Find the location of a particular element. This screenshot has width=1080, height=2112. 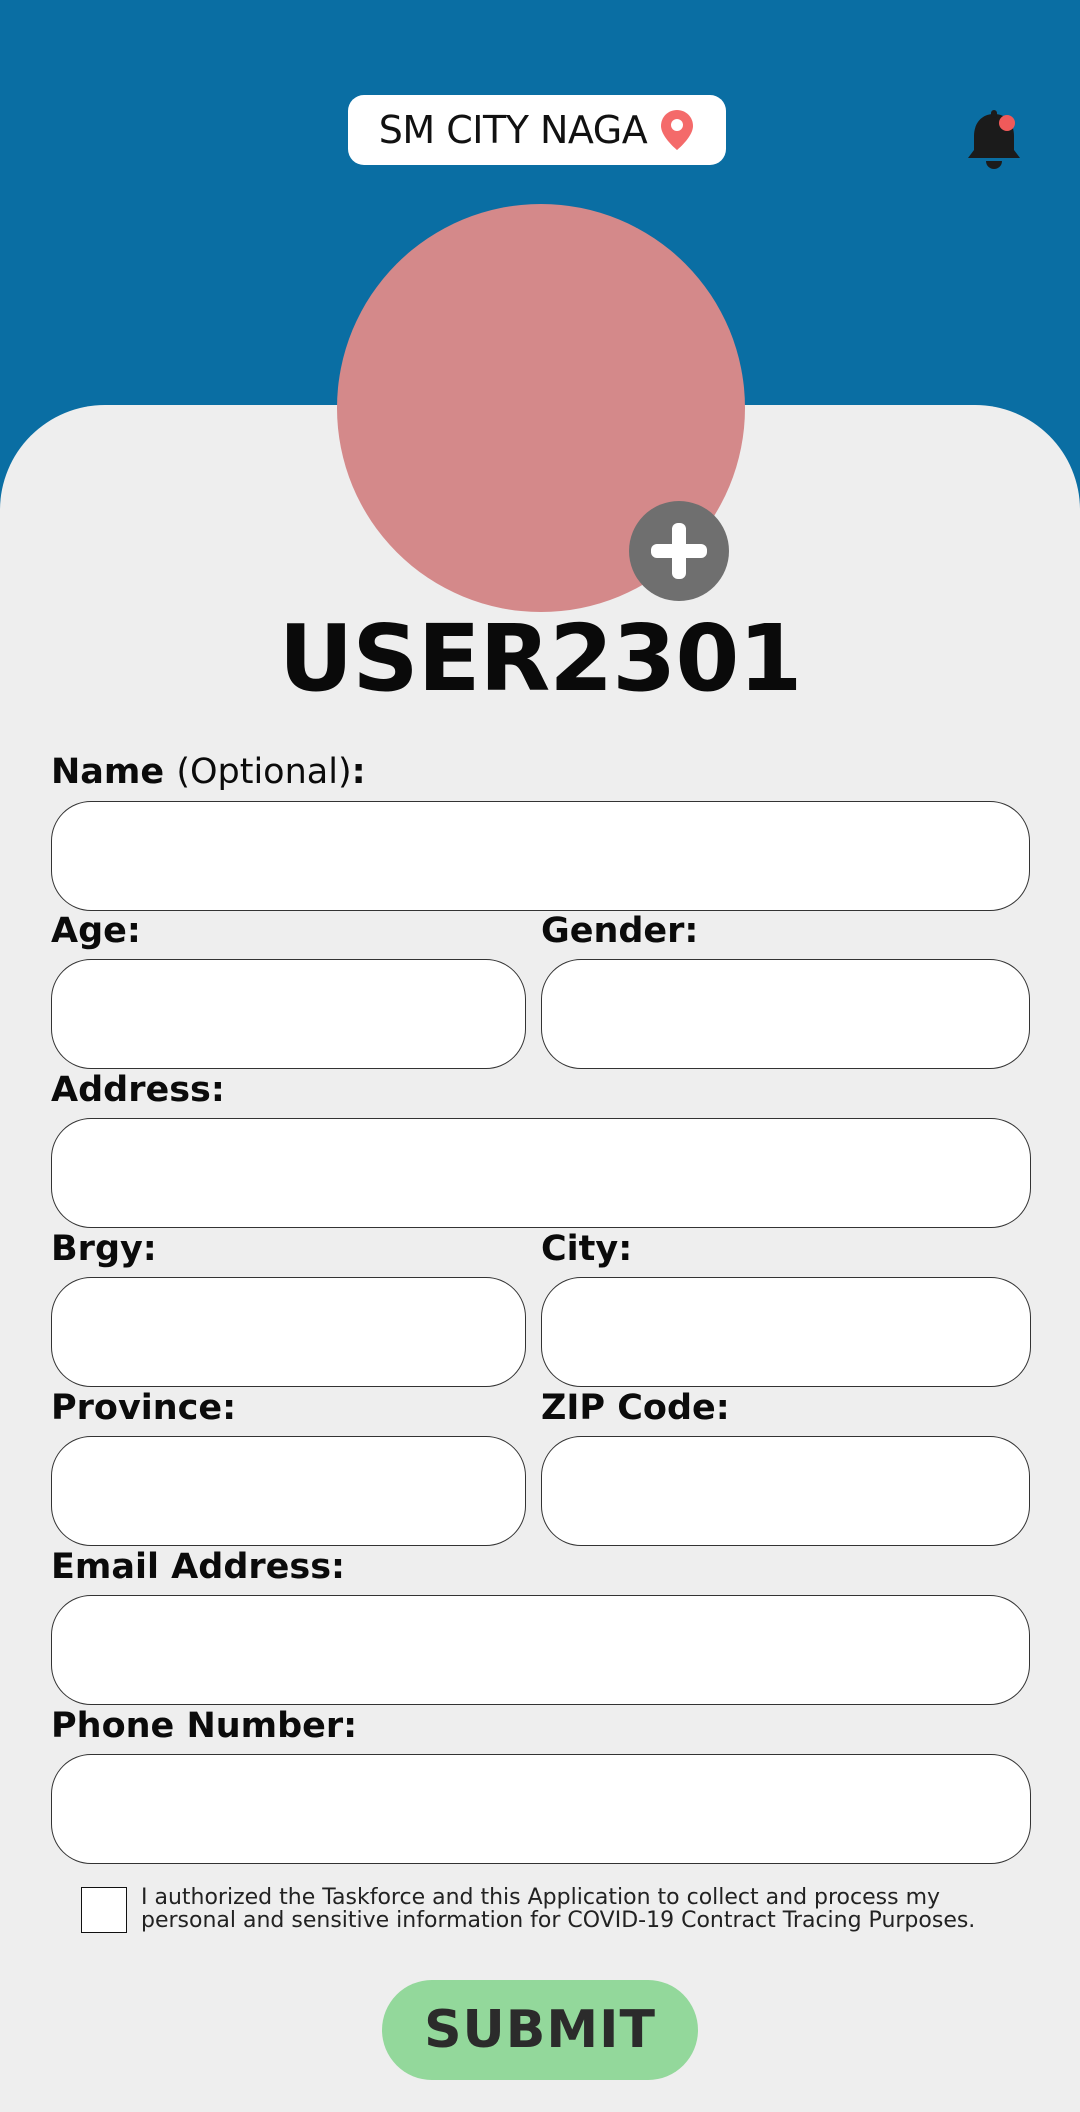

city-field is located at coordinates (786, 1332).